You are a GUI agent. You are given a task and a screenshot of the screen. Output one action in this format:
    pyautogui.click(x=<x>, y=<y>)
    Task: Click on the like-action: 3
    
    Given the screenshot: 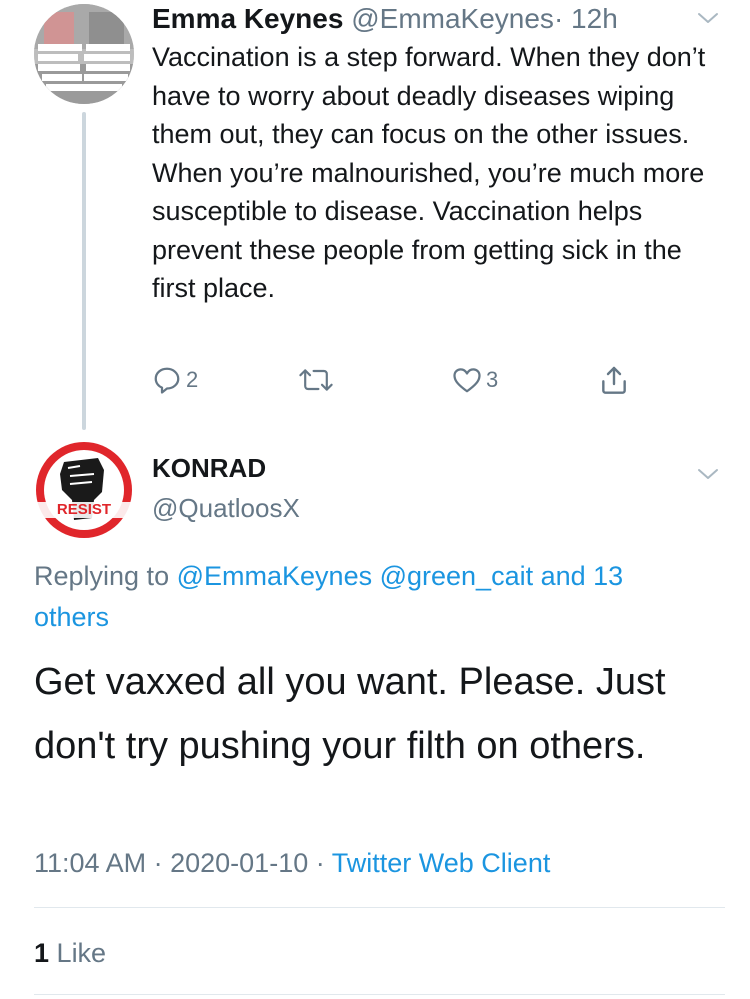 What is the action you would take?
    pyautogui.click(x=475, y=380)
    